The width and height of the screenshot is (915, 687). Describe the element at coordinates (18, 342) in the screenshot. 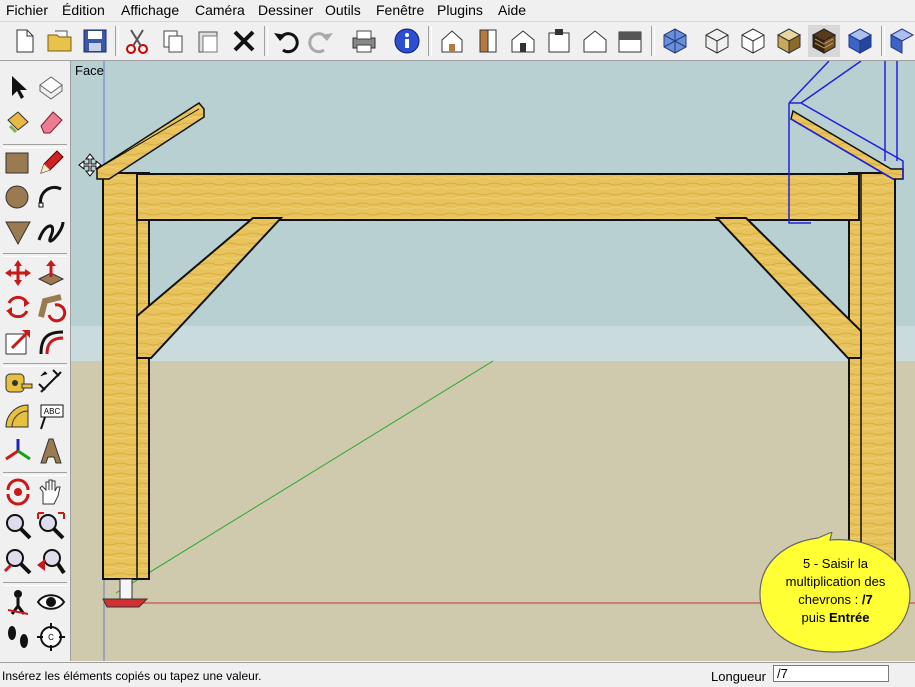

I see `scale-icon` at that location.